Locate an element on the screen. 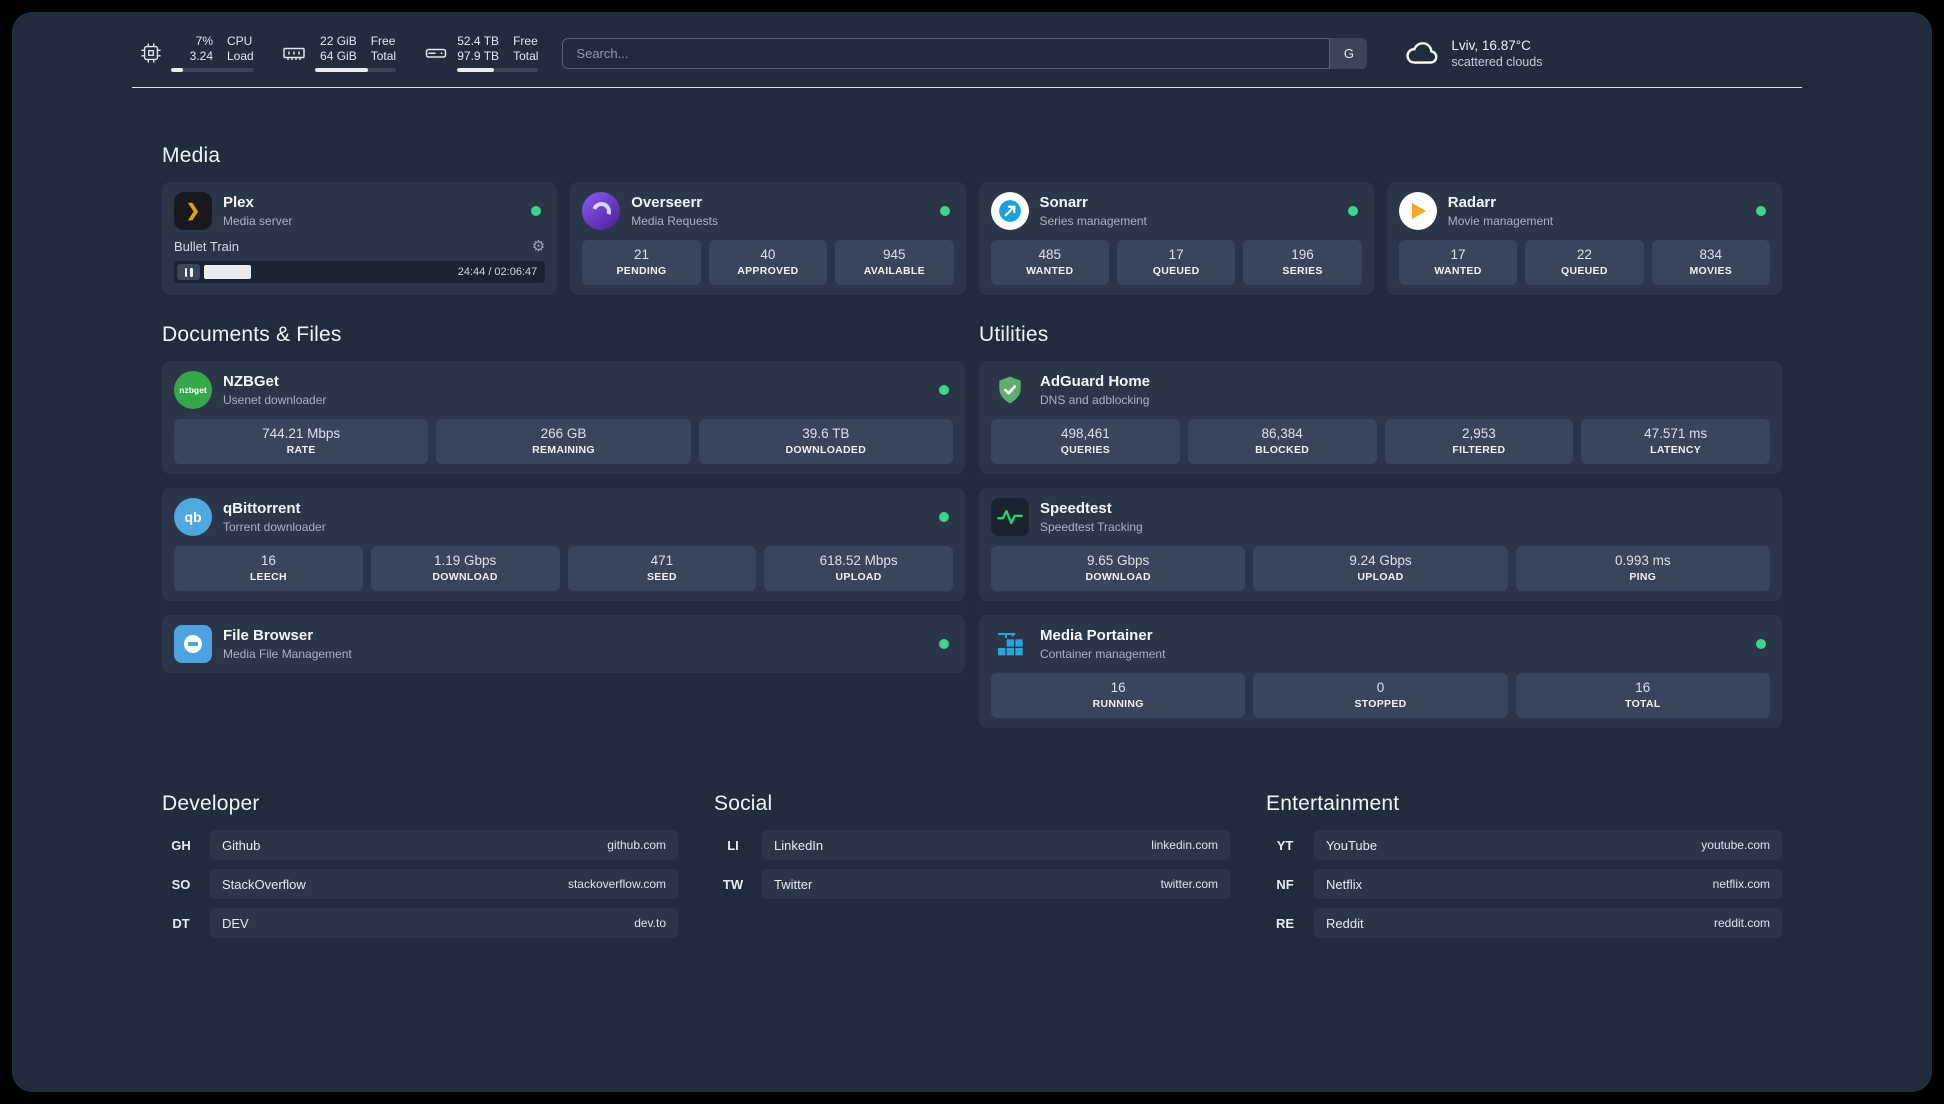  stat-label: AVAILABLE is located at coordinates (894, 271).